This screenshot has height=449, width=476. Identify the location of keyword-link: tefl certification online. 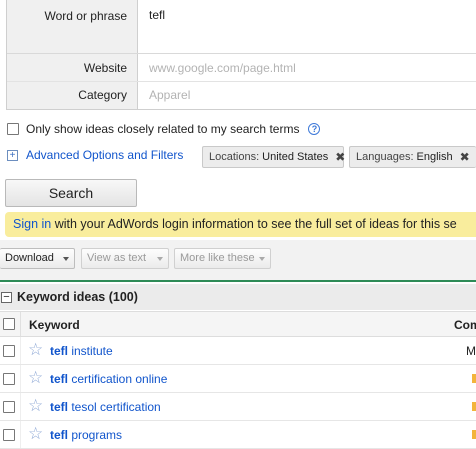
(108, 379).